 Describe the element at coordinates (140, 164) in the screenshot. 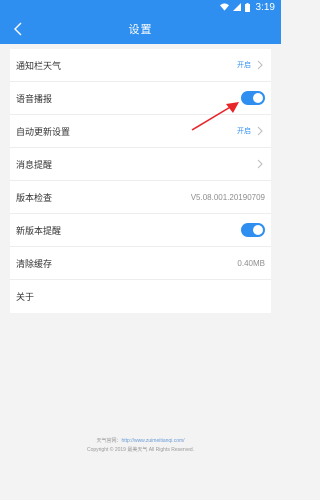

I see `setting-message-alerts: 消息提醒` at that location.